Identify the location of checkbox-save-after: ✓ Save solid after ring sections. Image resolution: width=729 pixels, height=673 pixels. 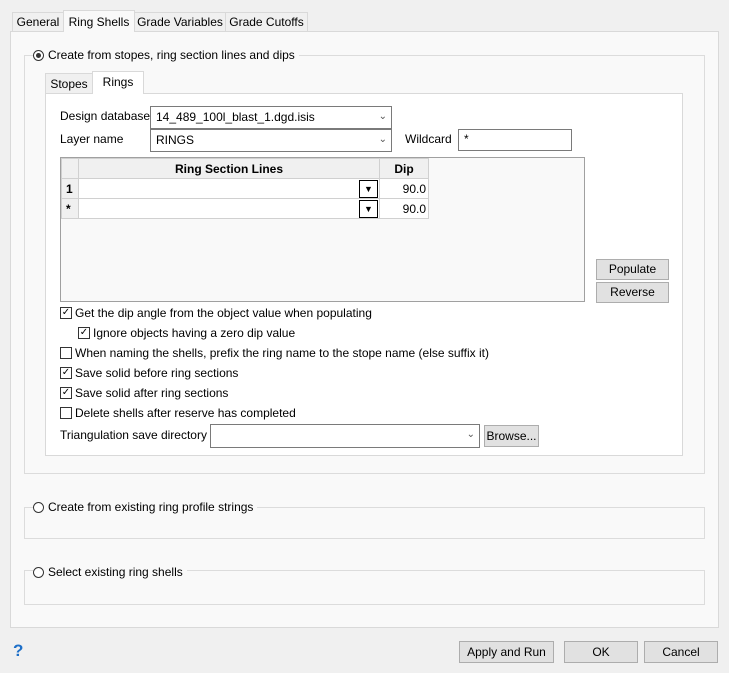
(144, 393).